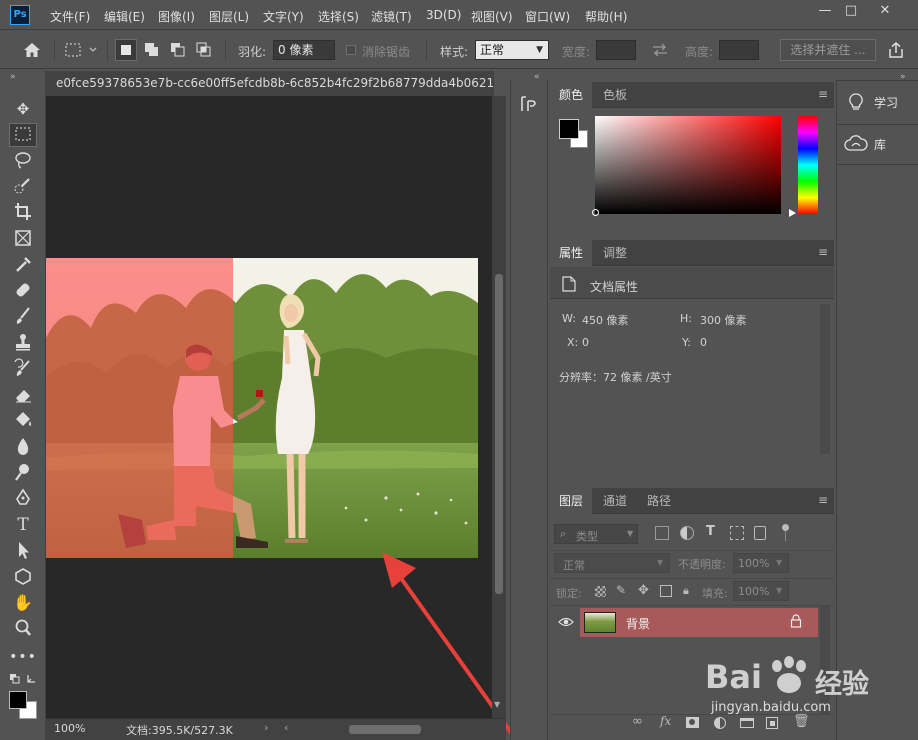  I want to click on menu-view: 视图(V), so click(492, 16).